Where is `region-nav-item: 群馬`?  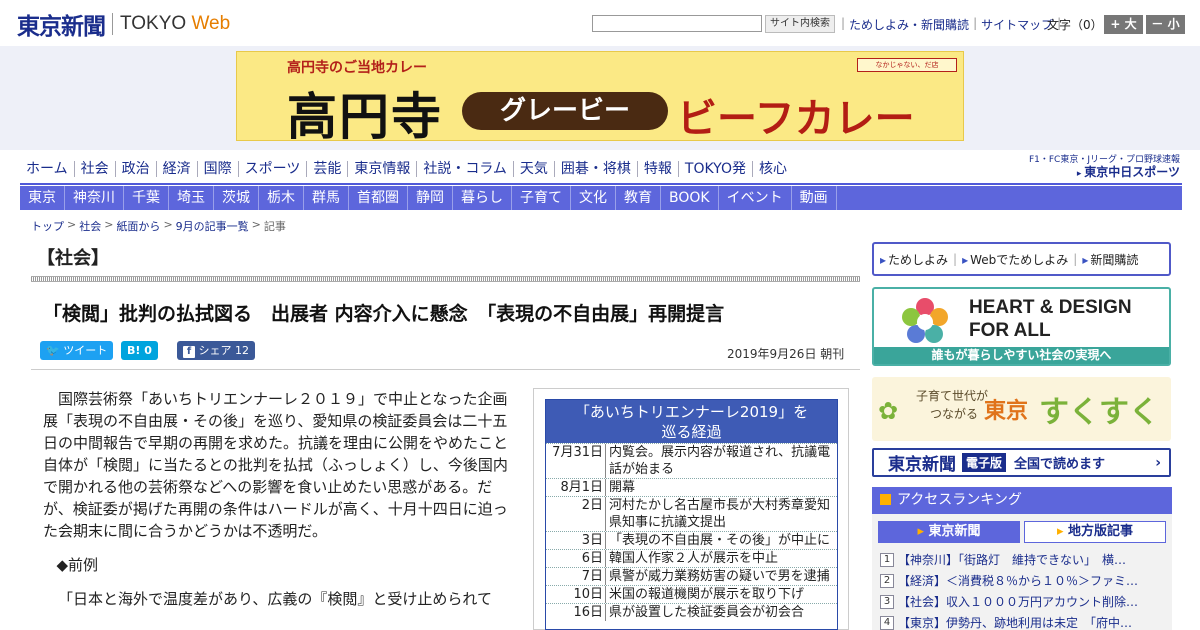
region-nav-item: 群馬 is located at coordinates (326, 198).